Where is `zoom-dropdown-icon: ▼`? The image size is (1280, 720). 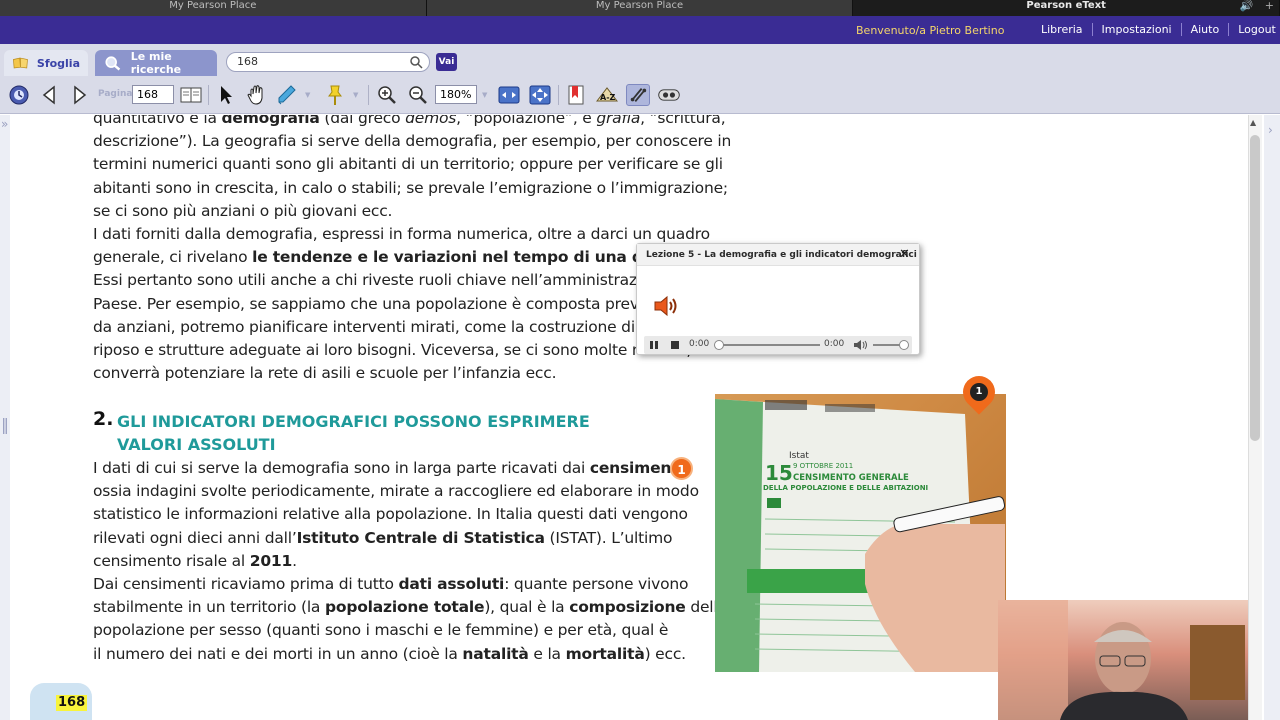 zoom-dropdown-icon: ▼ is located at coordinates (484, 95).